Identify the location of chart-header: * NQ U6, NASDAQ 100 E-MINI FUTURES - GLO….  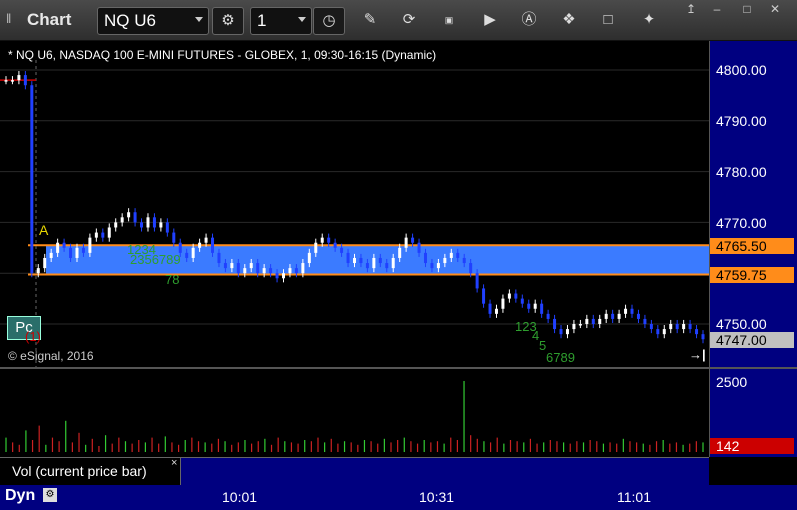
(222, 55).